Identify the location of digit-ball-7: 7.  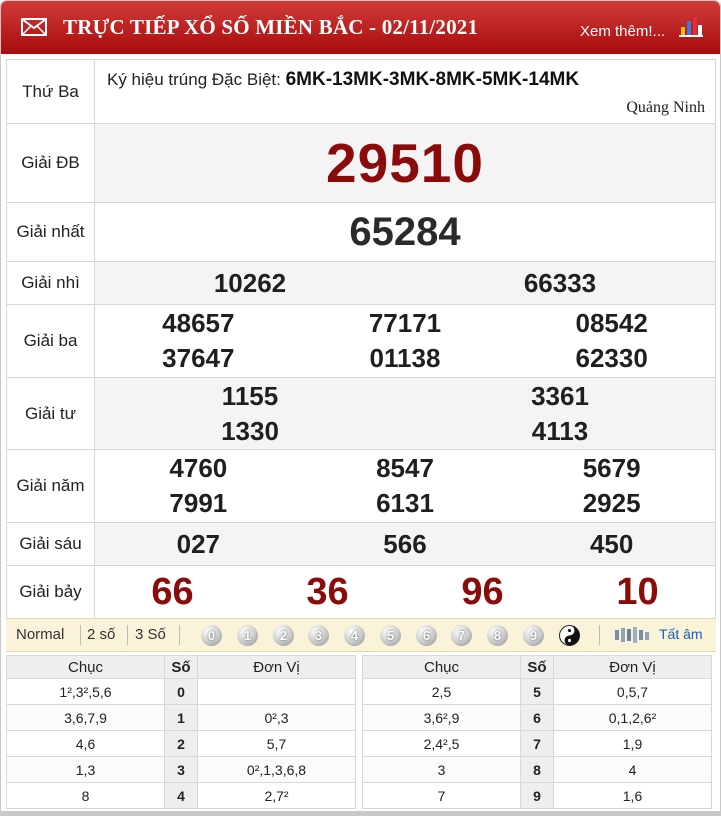
(461, 635).